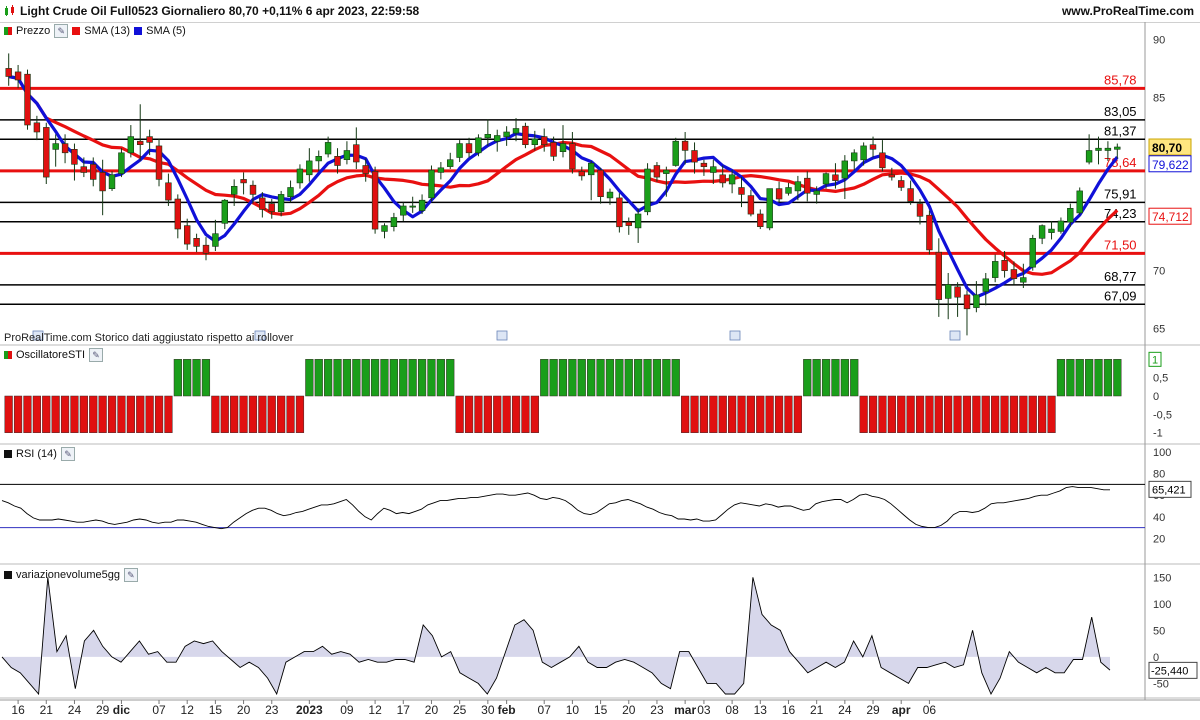 The height and width of the screenshot is (720, 1200). I want to click on rsi-tick-label: 100, so click(1162, 453).